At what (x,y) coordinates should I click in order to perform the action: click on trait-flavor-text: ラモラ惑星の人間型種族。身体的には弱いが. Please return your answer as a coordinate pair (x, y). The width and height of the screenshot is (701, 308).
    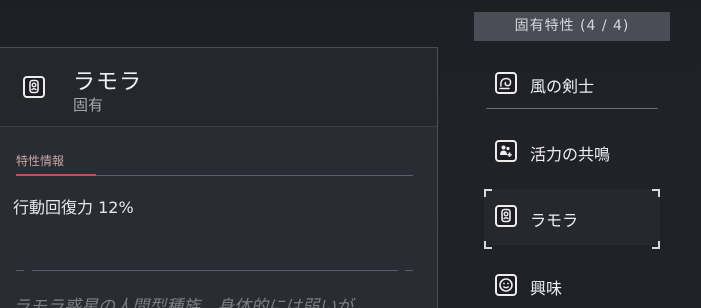
    Looking at the image, I should click on (183, 302).